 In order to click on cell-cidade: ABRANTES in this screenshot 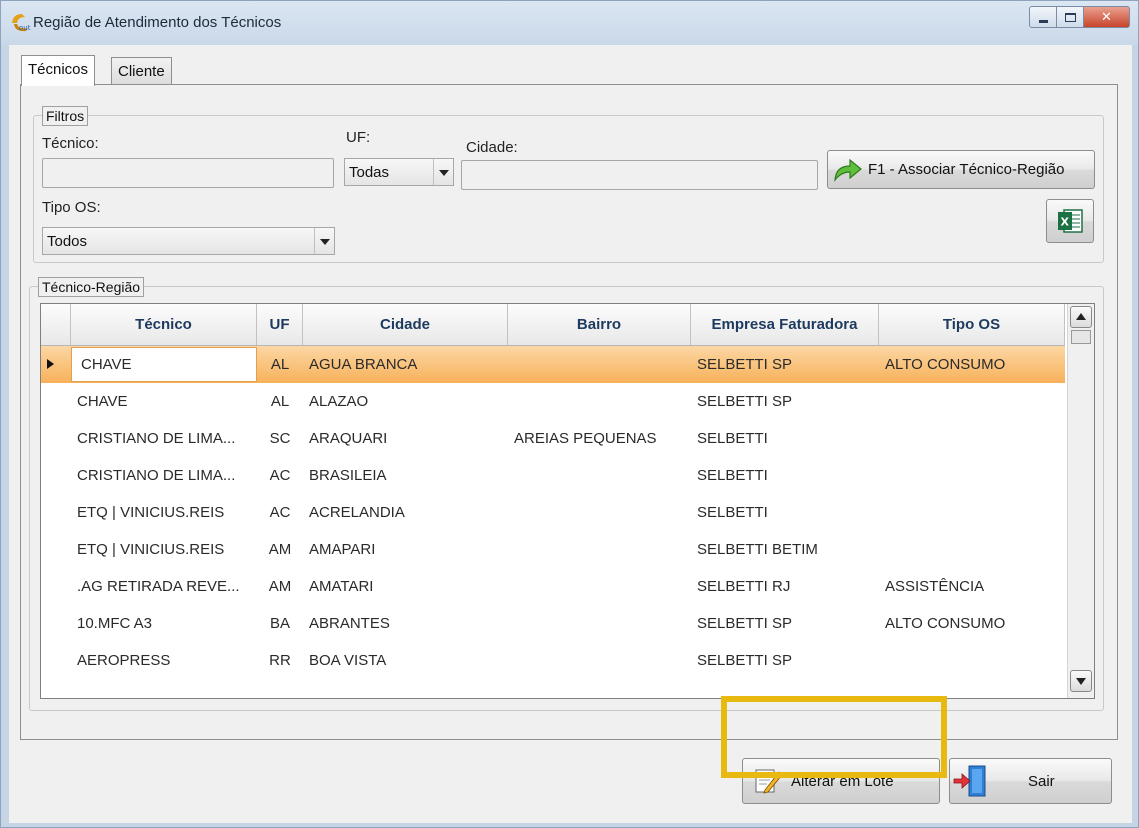, I will do `click(405, 623)`.